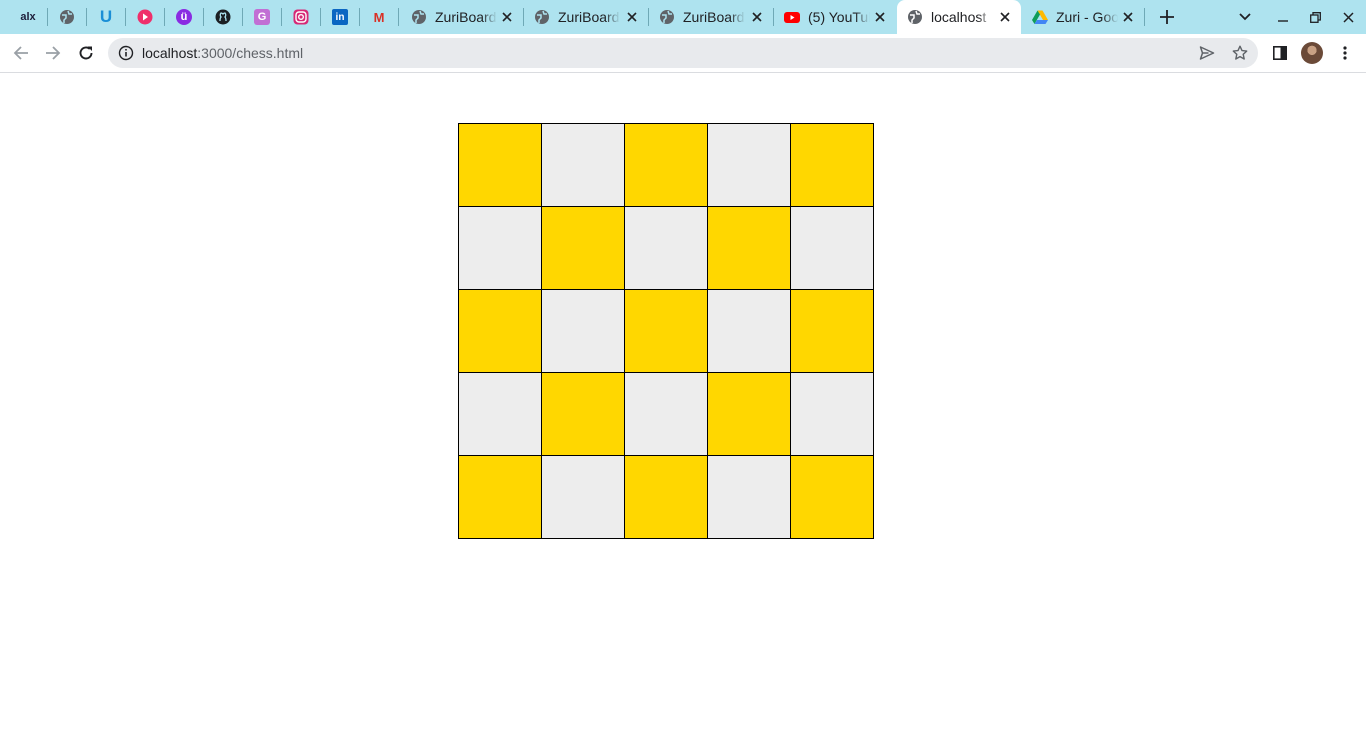  I want to click on instagram-icon, so click(301, 17).